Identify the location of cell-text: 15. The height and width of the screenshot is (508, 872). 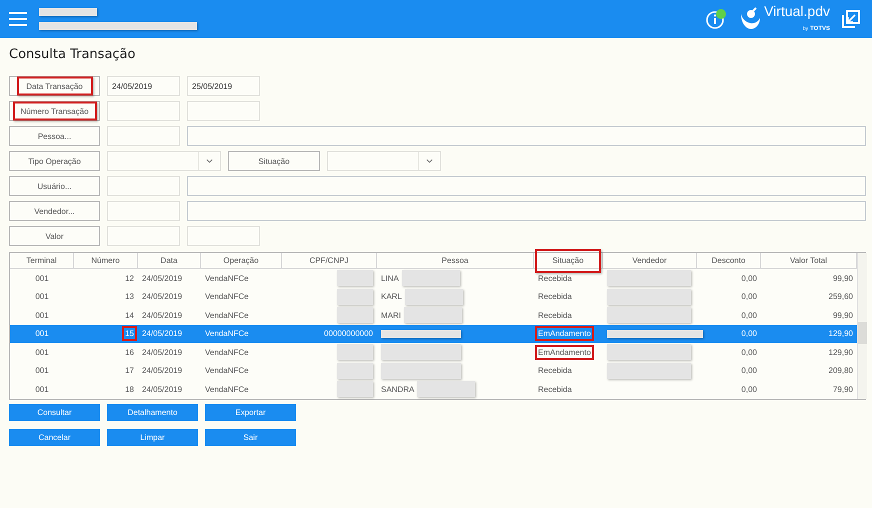
(129, 333).